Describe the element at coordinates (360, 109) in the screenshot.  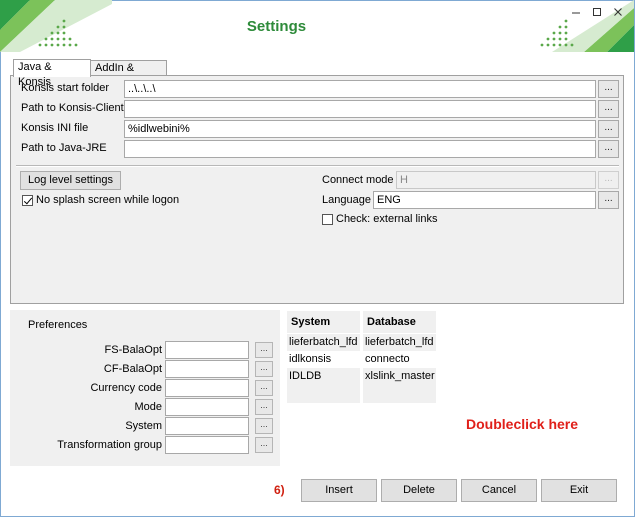
I see `konsis-client-path-input` at that location.